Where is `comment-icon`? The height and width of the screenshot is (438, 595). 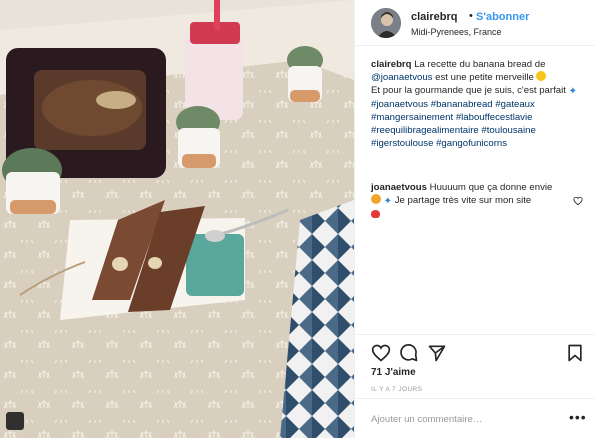 comment-icon is located at coordinates (409, 353).